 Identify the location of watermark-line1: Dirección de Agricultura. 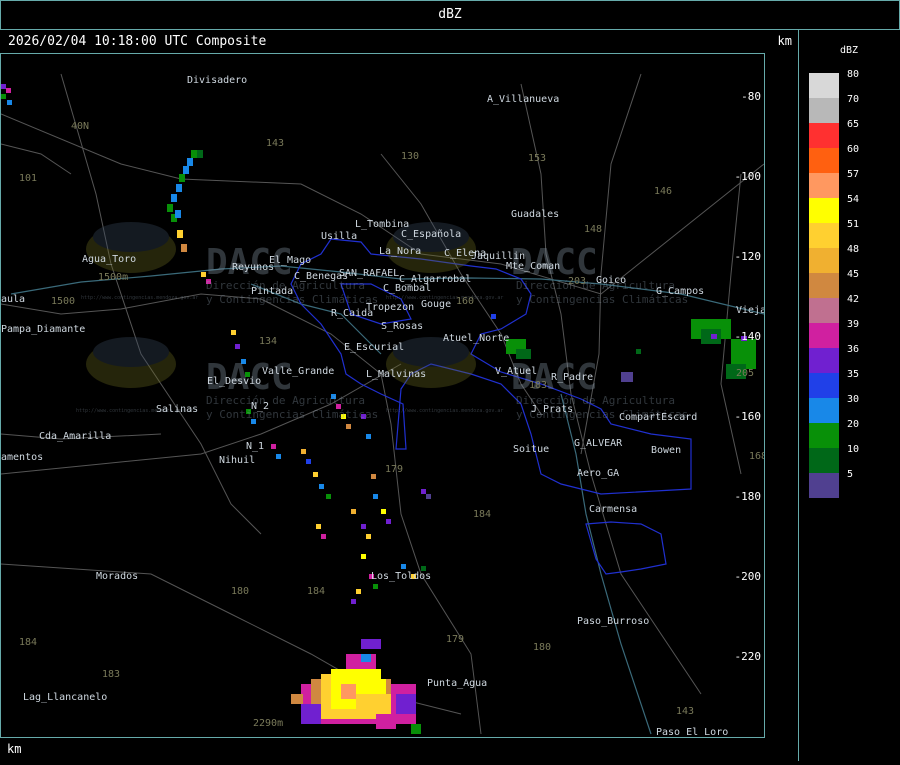
(285, 400).